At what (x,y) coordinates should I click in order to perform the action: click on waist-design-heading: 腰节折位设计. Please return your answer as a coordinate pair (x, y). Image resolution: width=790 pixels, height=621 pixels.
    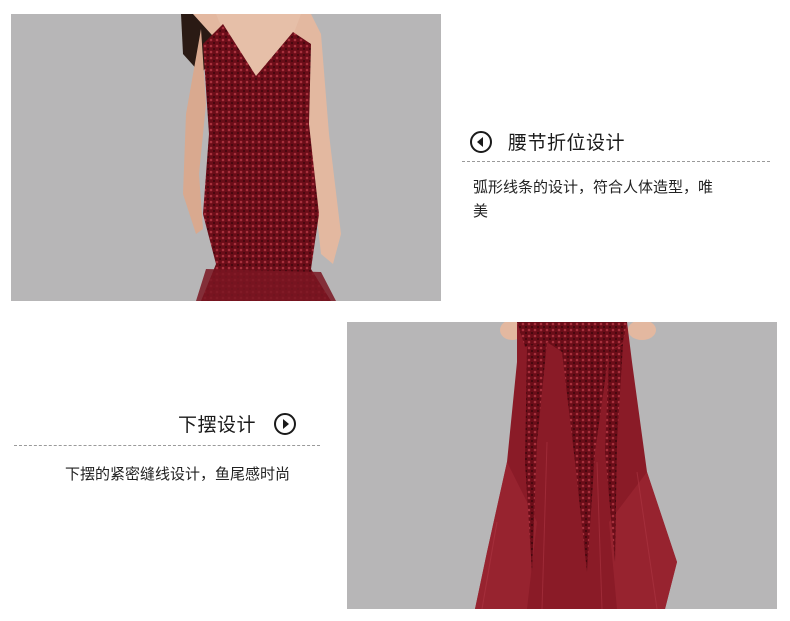
    Looking at the image, I should click on (547, 141).